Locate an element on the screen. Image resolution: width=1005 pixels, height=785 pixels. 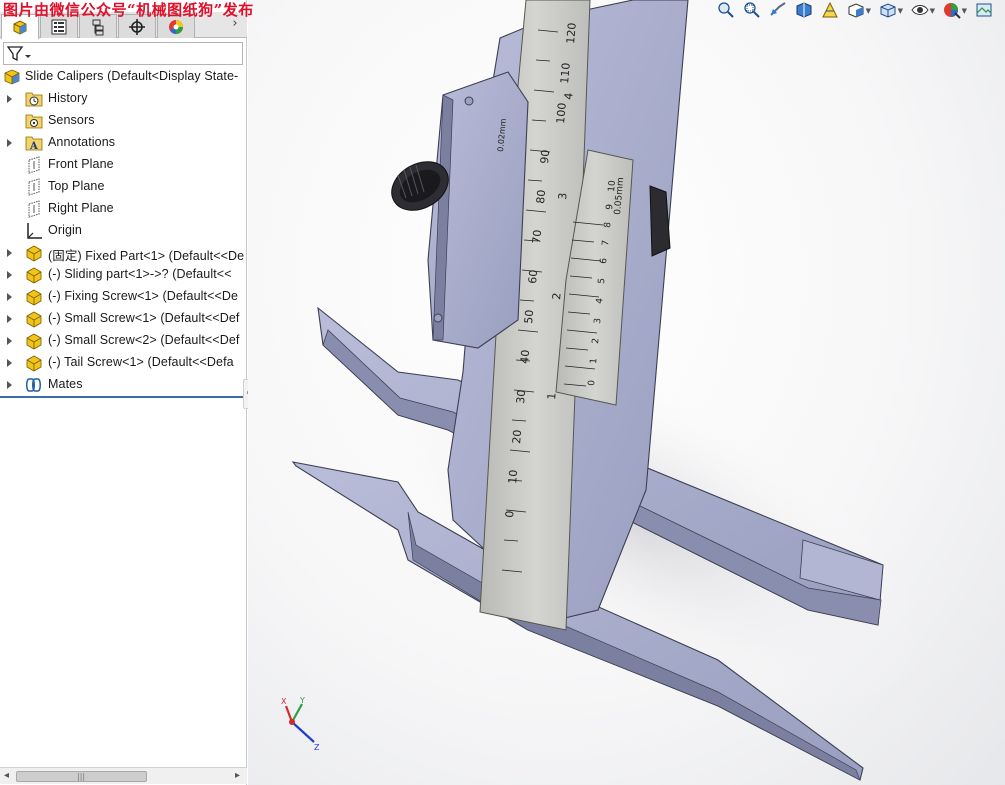
vernier-label: 7 is located at coordinates (606, 243).